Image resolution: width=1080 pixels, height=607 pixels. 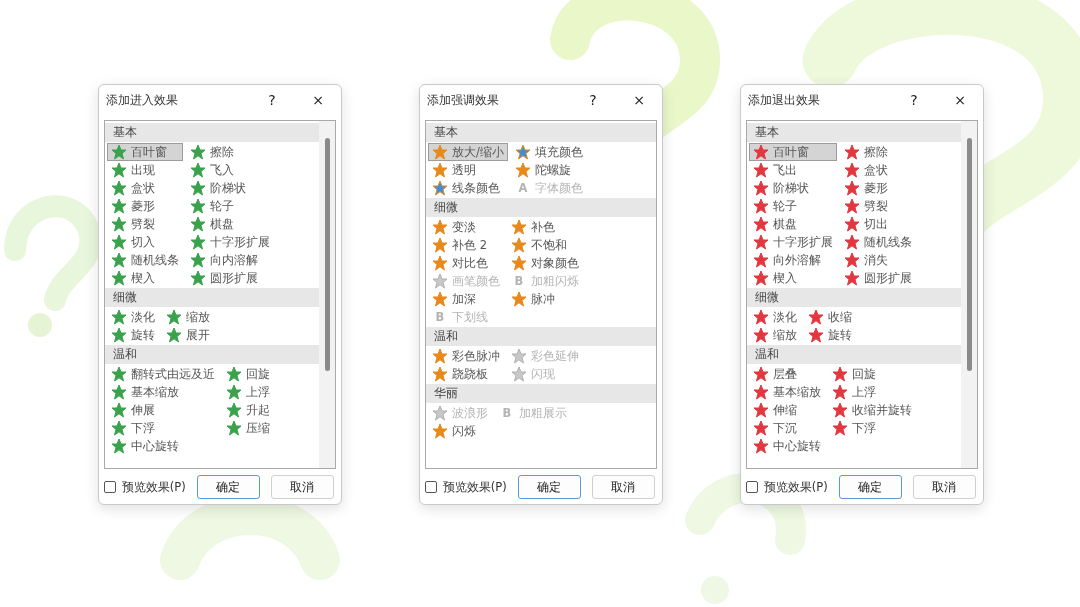 I want to click on effect-item: 层叠, so click(x=787, y=374).